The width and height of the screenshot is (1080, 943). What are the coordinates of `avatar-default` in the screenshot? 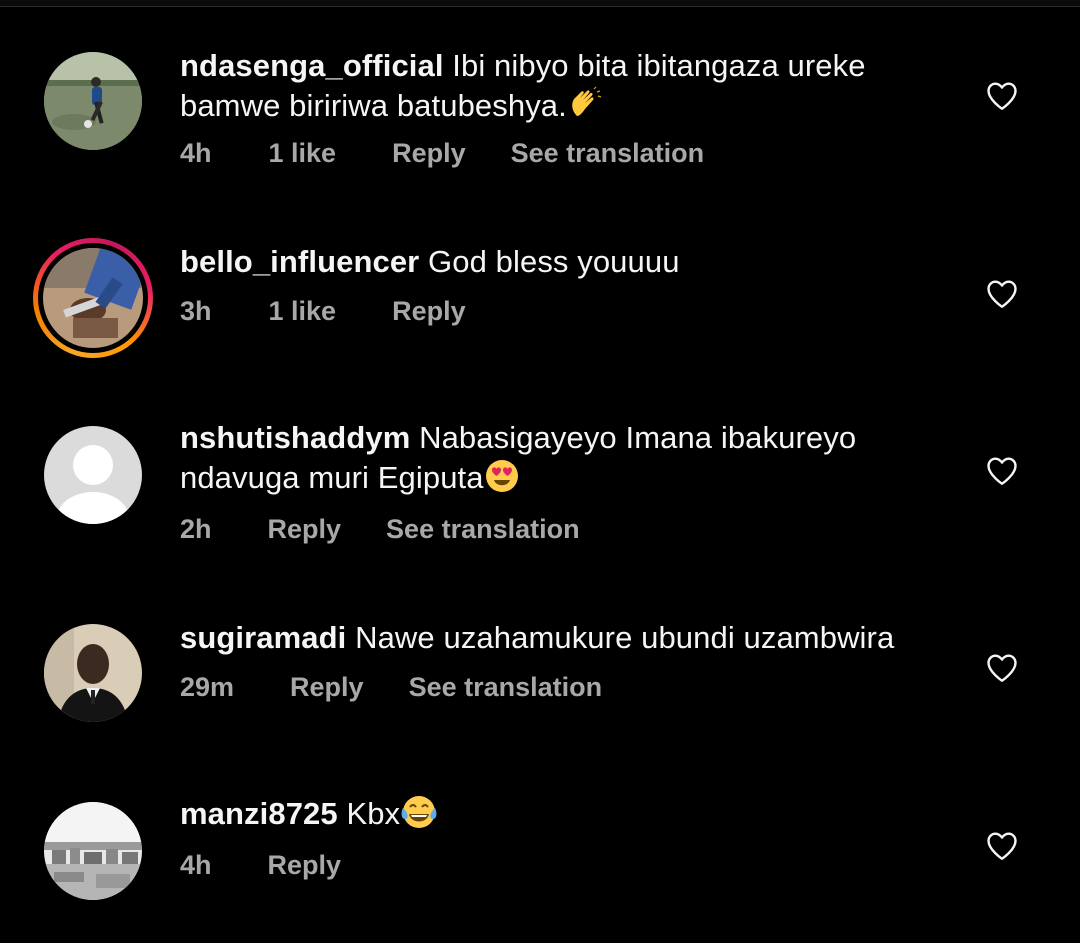 It's located at (93, 475).